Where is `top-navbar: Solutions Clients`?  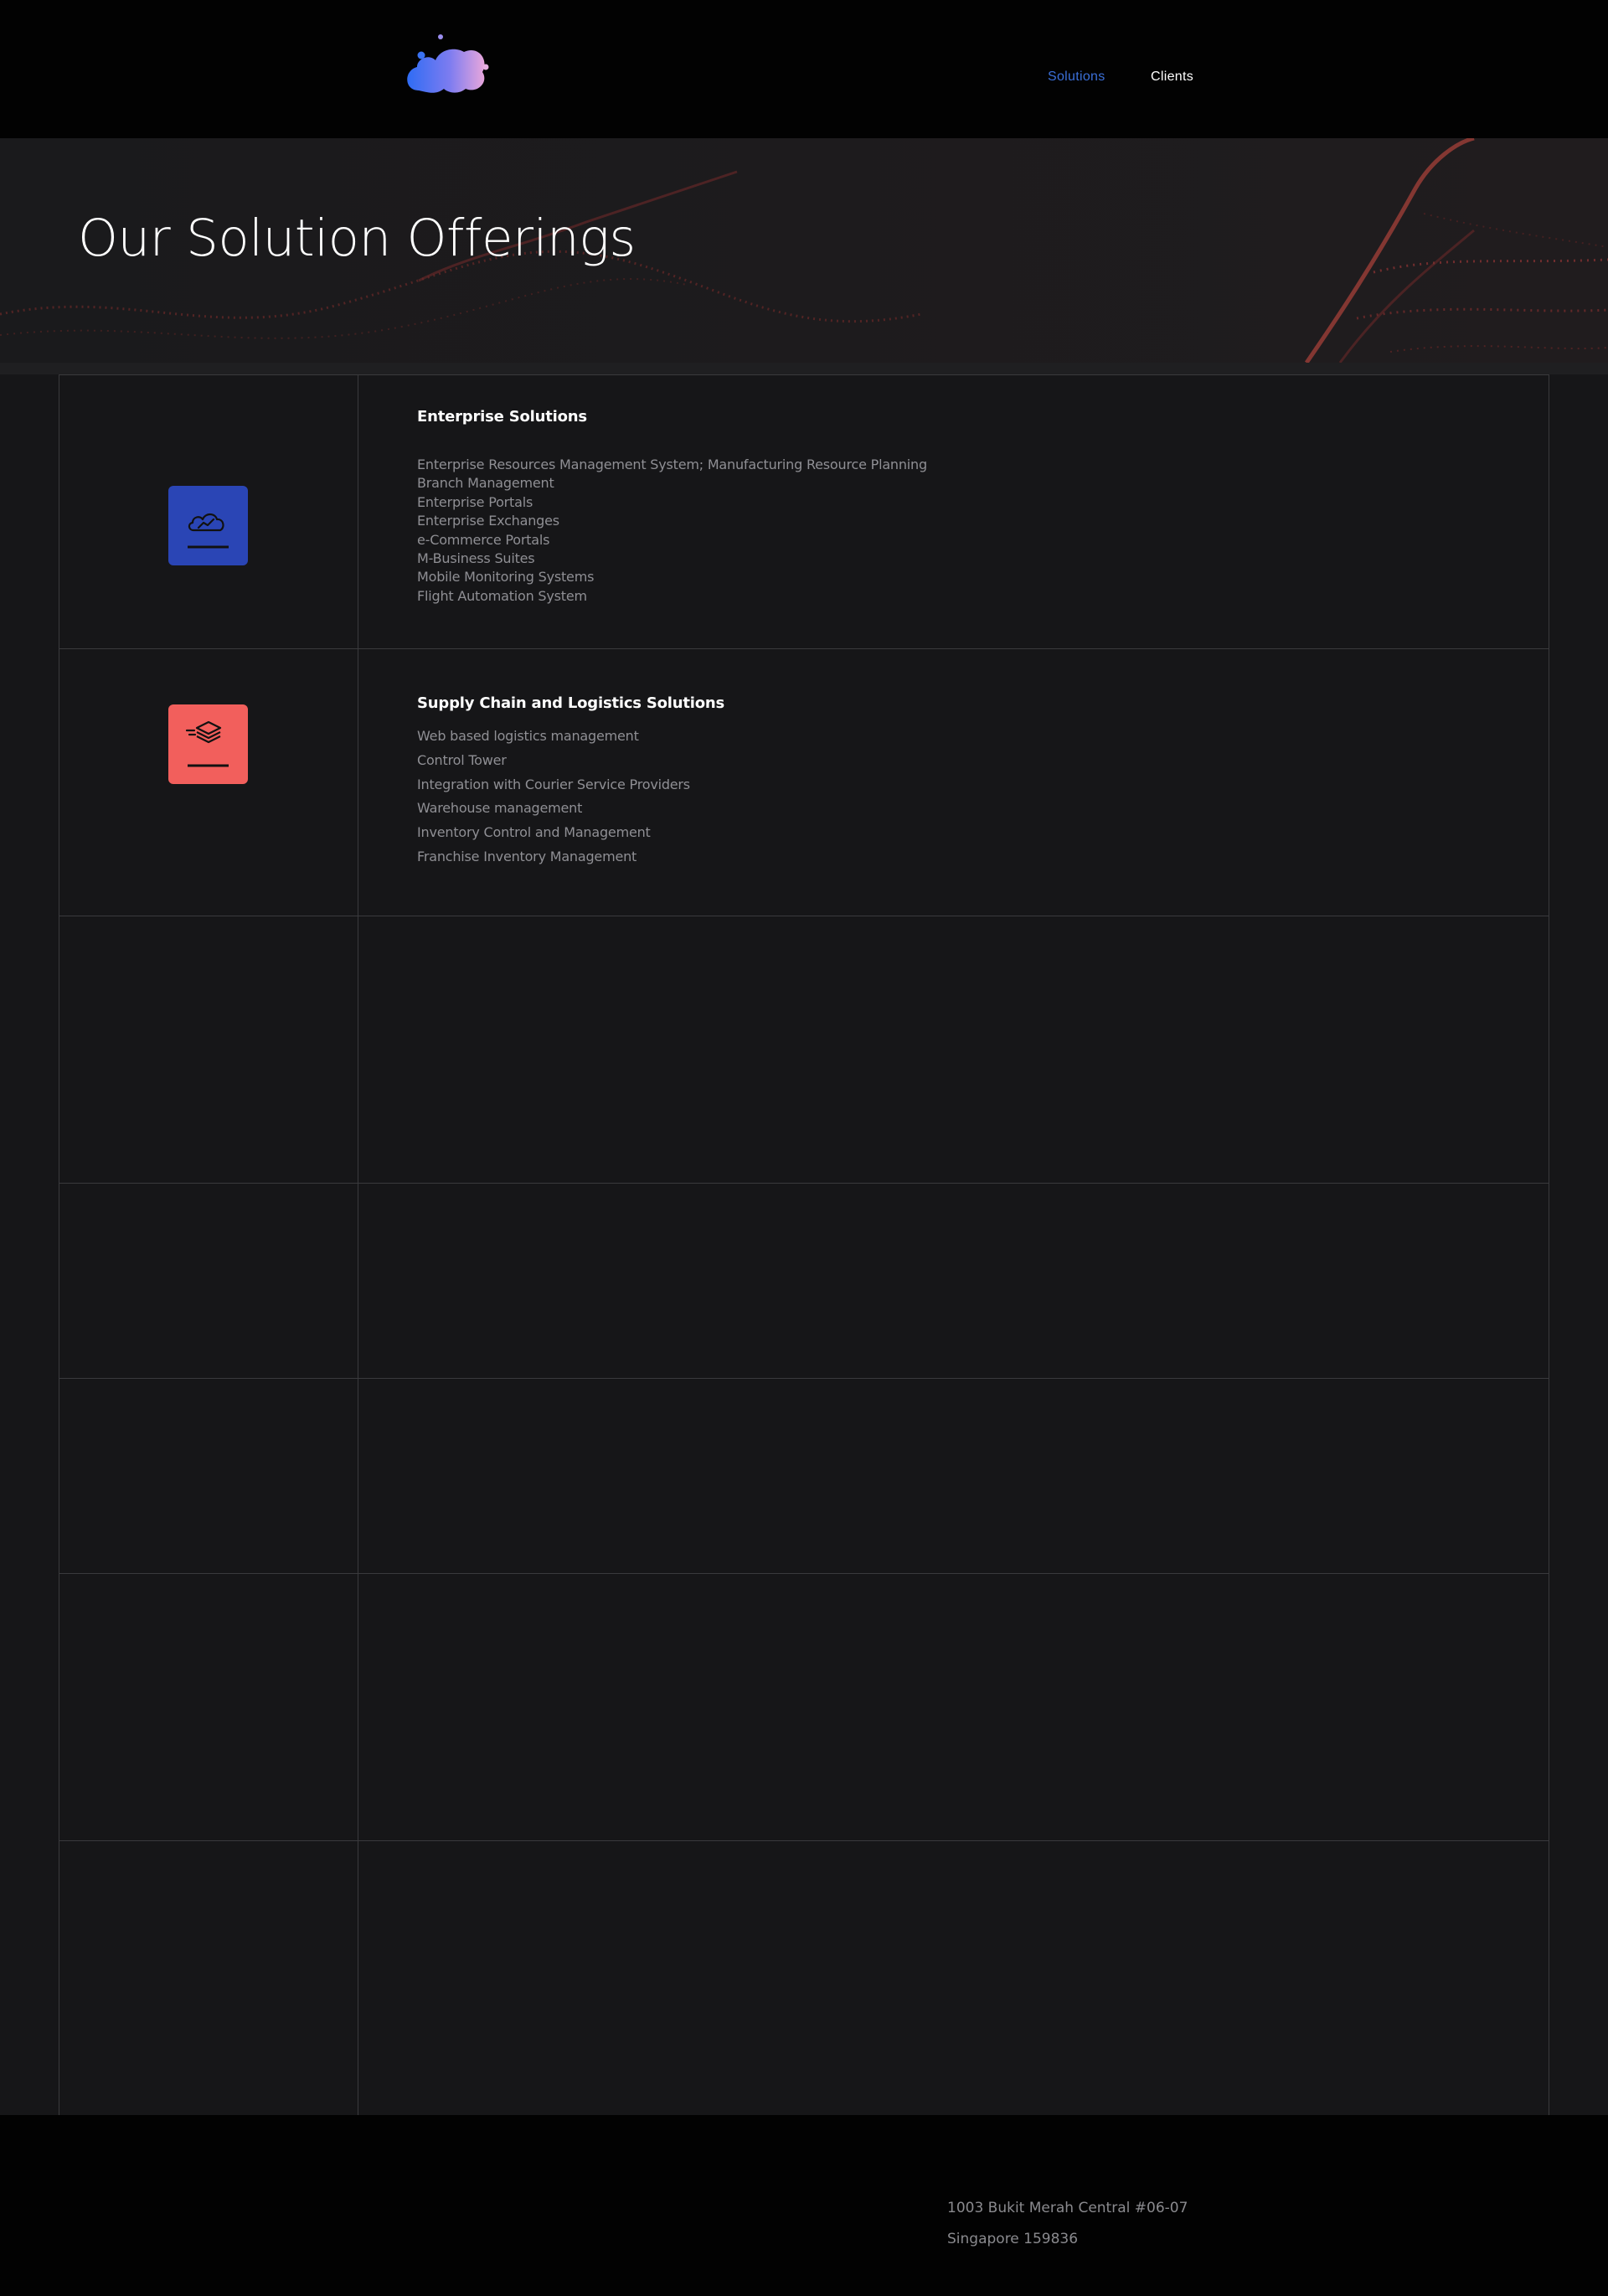
top-navbar: Solutions Clients is located at coordinates (804, 69).